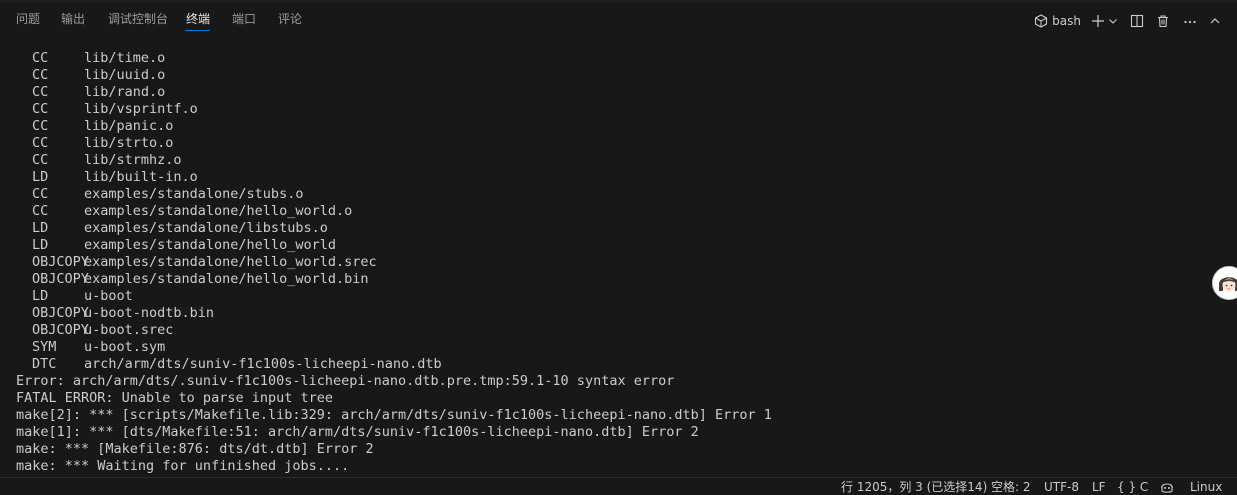  What do you see at coordinates (606, 126) in the screenshot?
I see `terminal-build-line: CC lib/panic.o` at bounding box center [606, 126].